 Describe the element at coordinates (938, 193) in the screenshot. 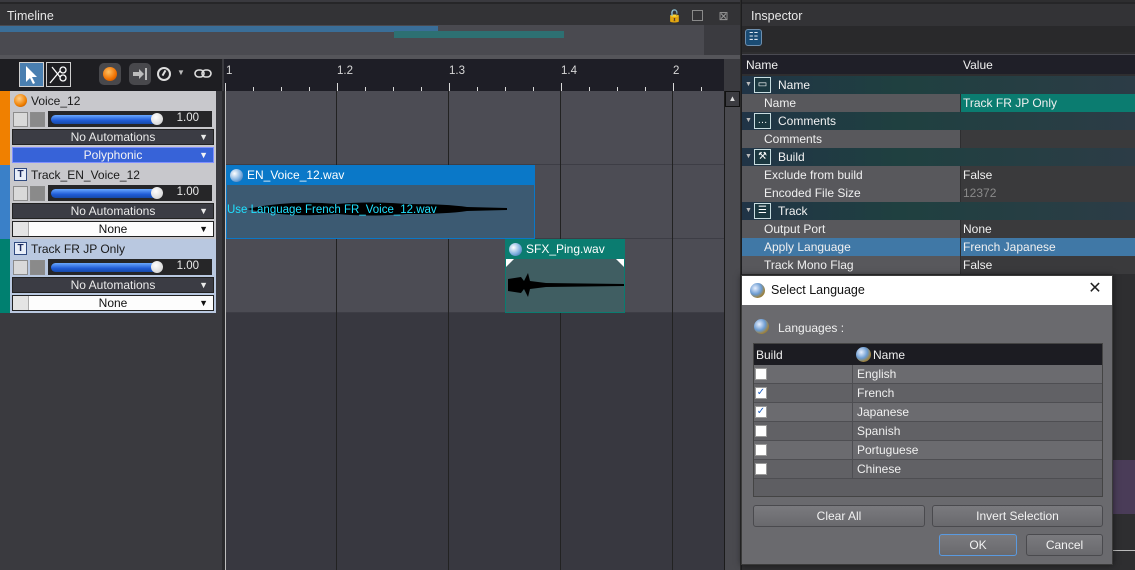

I see `property-row-encoded-file-size: Encoded File Size 12372` at that location.